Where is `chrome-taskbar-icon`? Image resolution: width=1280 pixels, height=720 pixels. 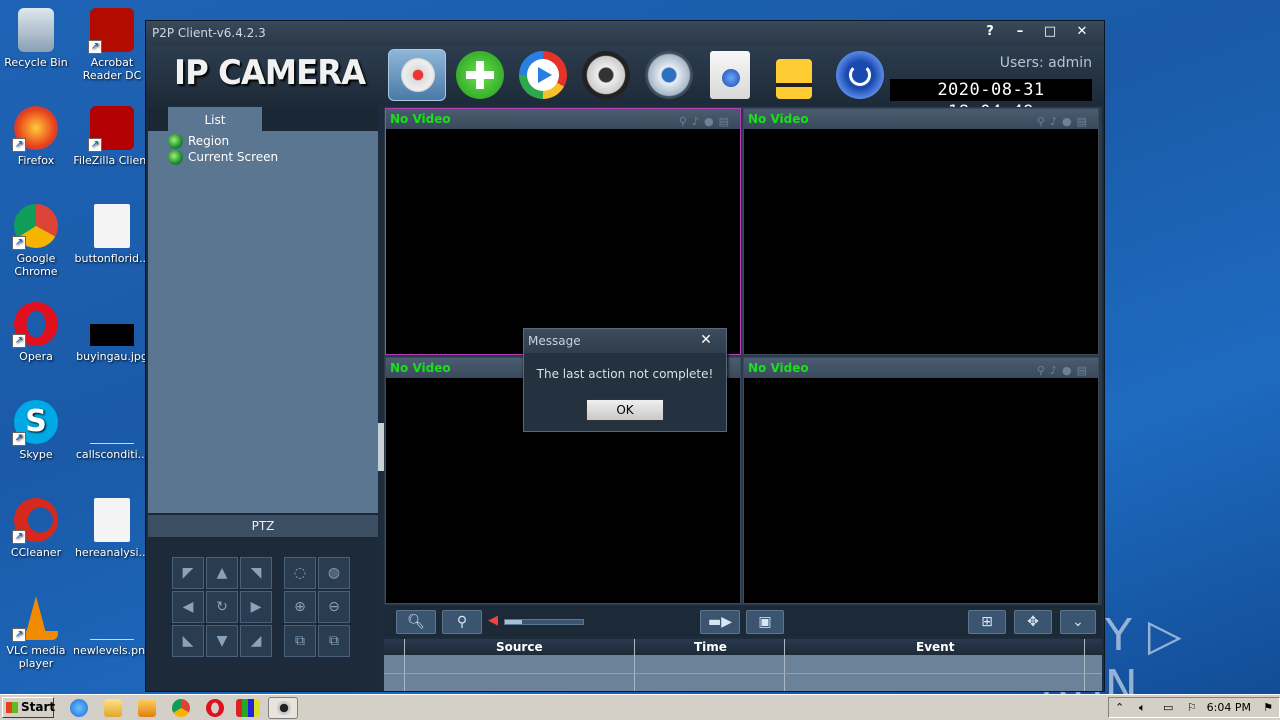 chrome-taskbar-icon is located at coordinates (181, 708).